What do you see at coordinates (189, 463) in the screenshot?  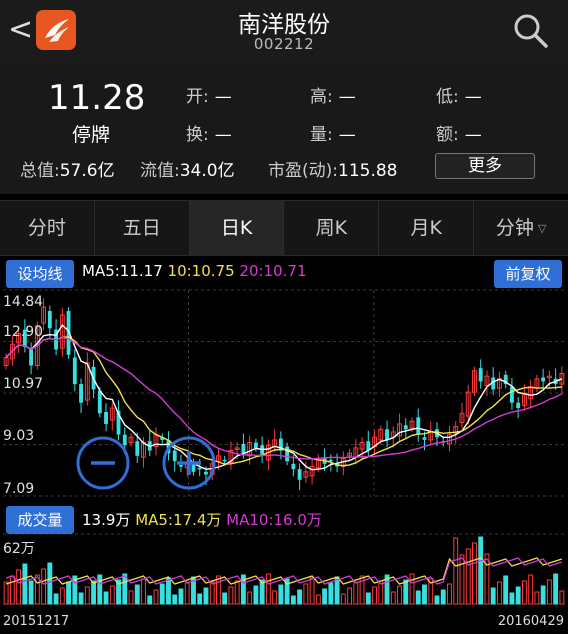 I see `zoom-in-icon` at bounding box center [189, 463].